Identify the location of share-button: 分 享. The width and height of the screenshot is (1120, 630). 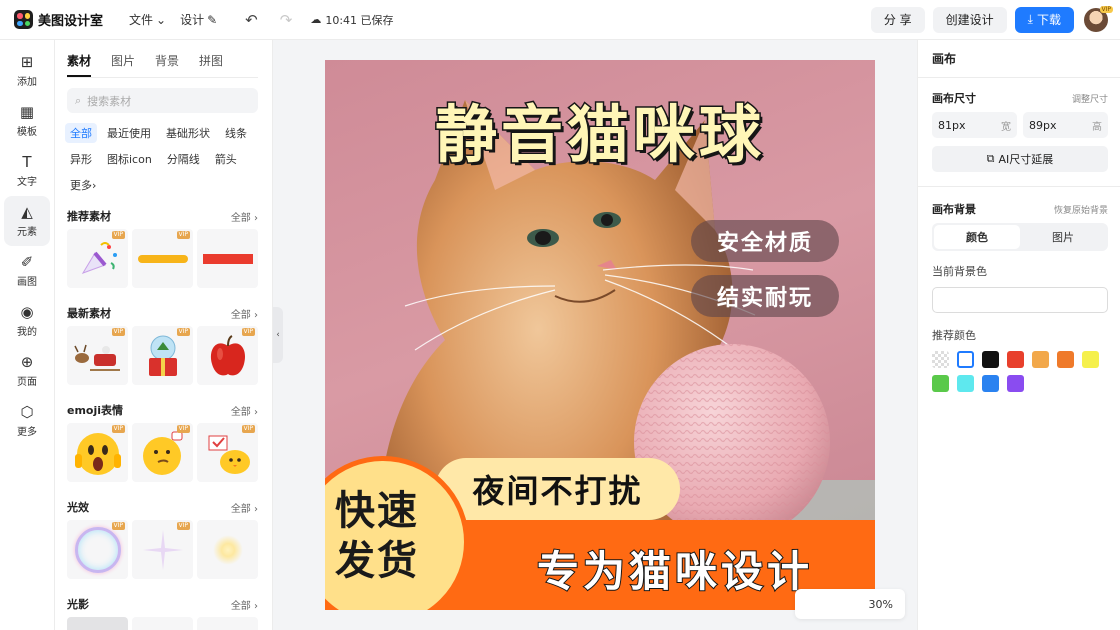
(897, 19).